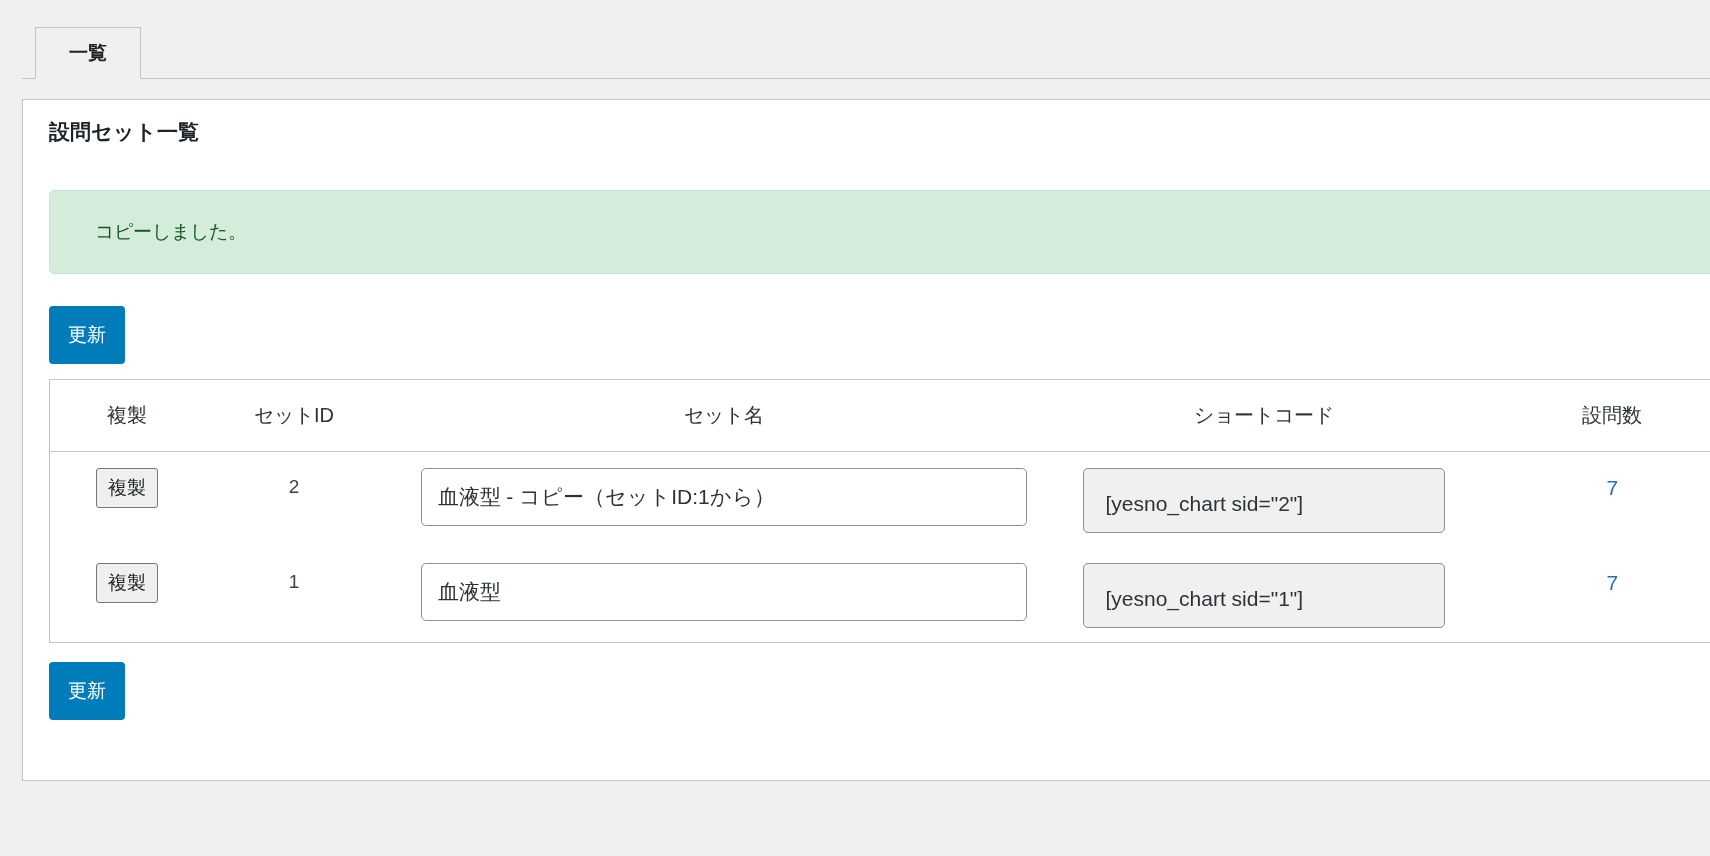  What do you see at coordinates (124, 132) in the screenshot?
I see `section-title: 設問セット一覧` at bounding box center [124, 132].